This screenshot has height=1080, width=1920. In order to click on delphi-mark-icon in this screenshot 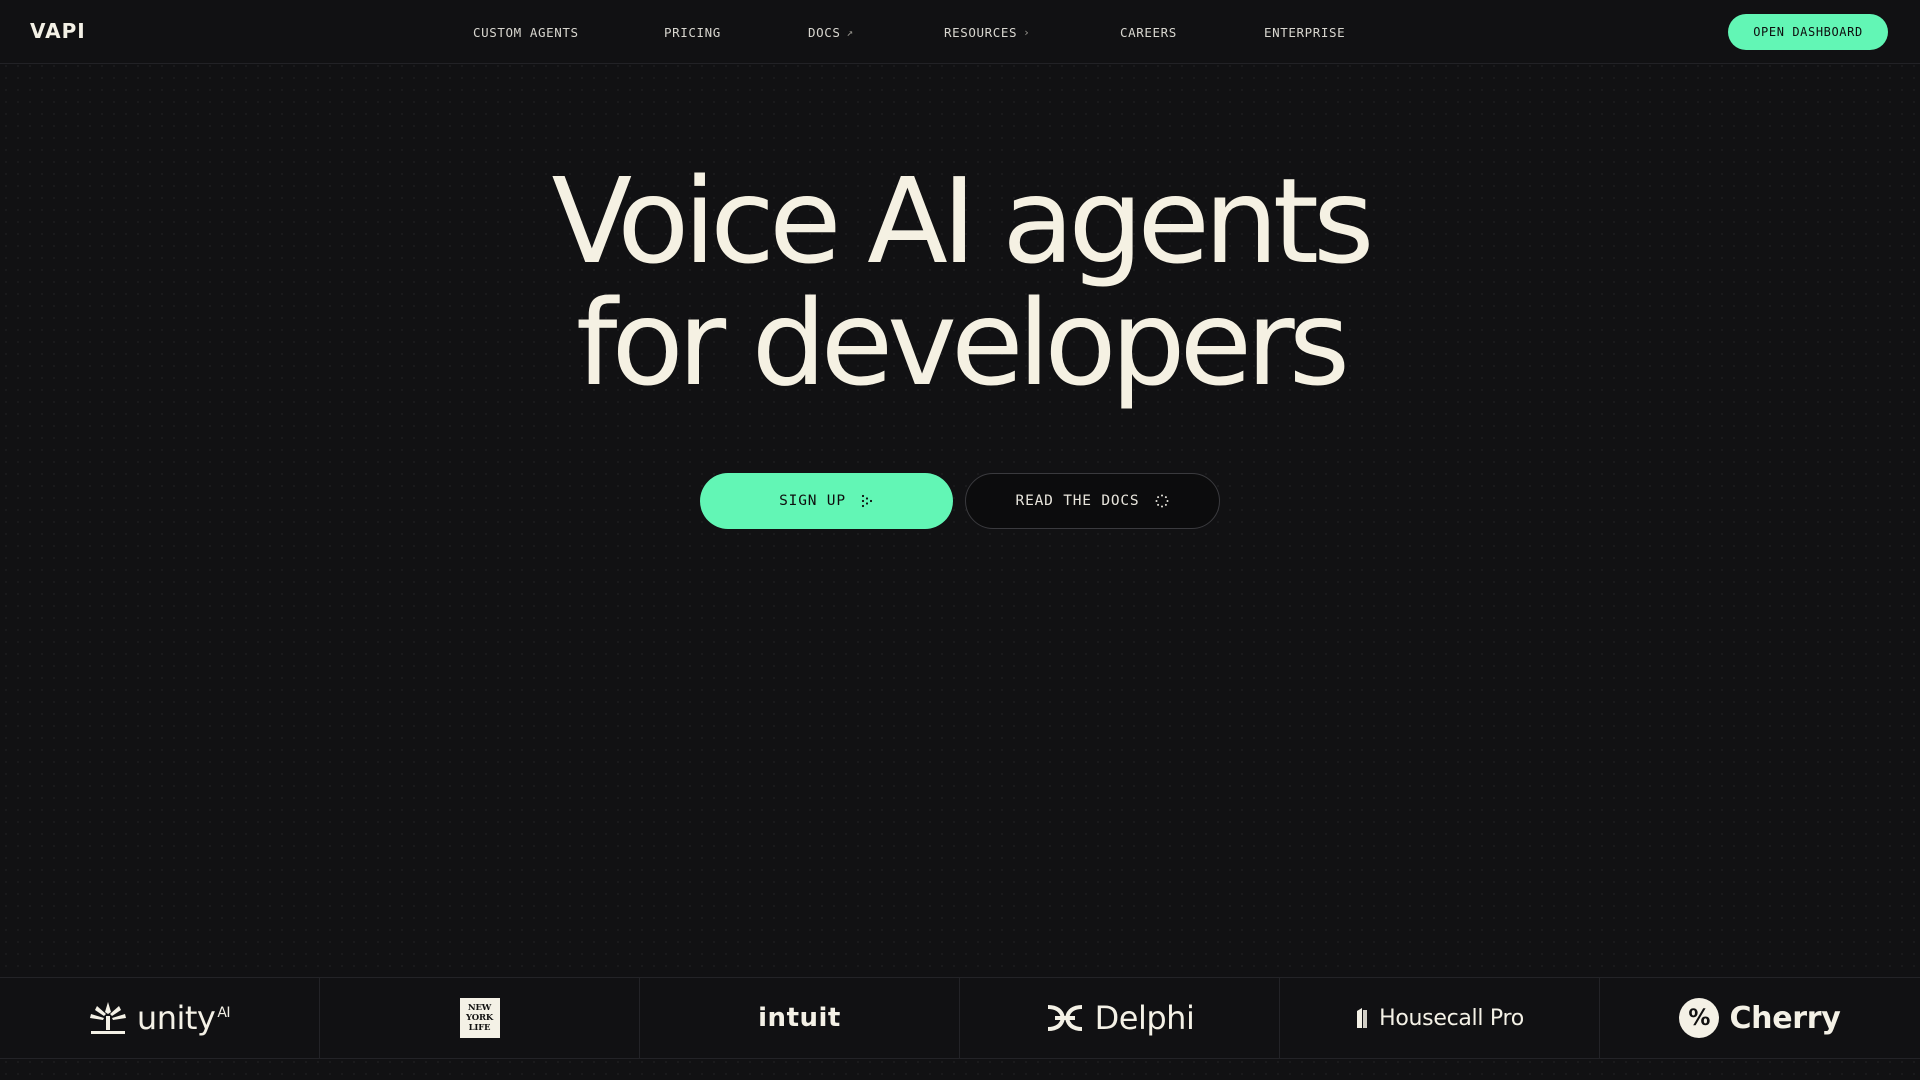, I will do `click(1064, 1018)`.